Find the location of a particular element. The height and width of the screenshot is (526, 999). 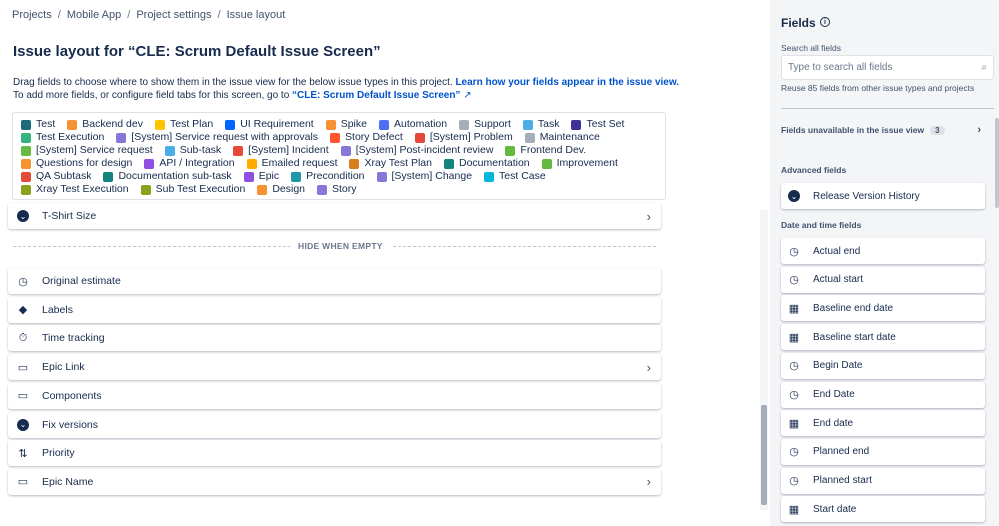

field-label: Labels is located at coordinates (57, 309).